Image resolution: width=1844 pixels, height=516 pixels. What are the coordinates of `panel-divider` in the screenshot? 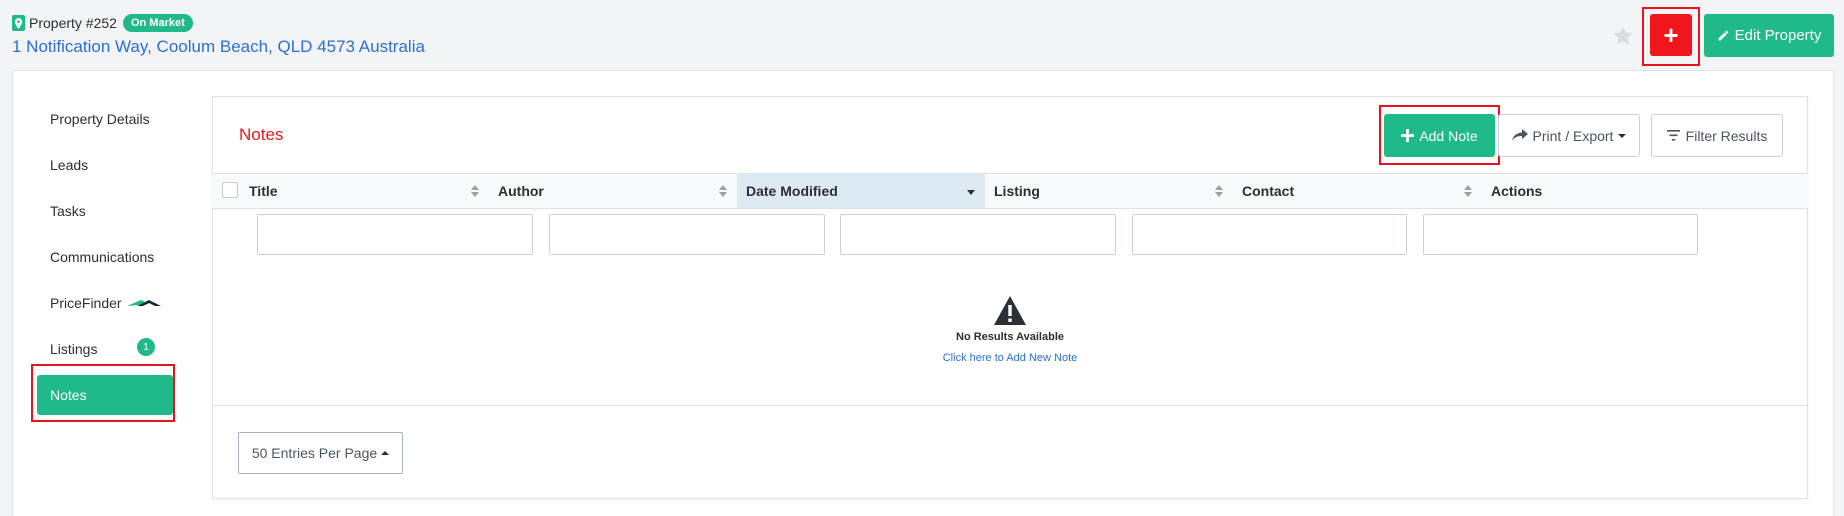 It's located at (1010, 405).